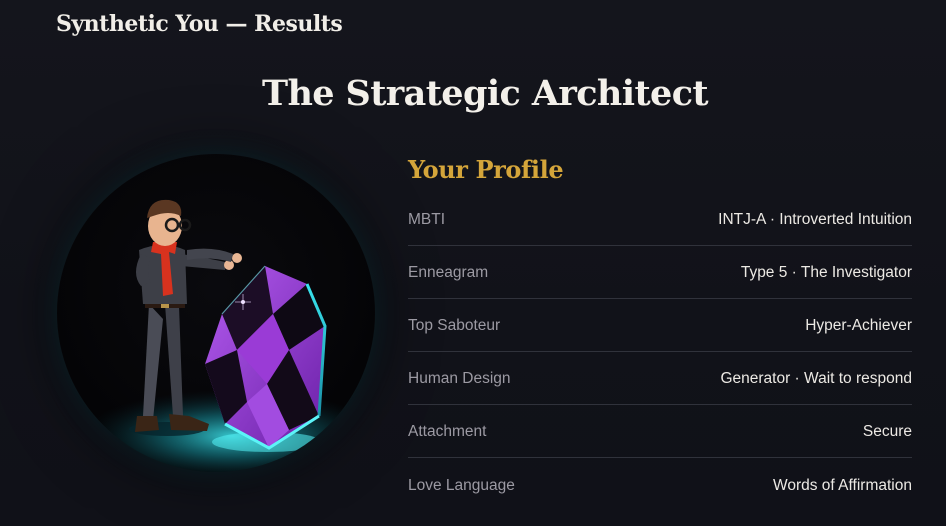 The image size is (946, 526). Describe the element at coordinates (816, 378) in the screenshot. I see `row-value: Generator · Wait to respond` at that location.